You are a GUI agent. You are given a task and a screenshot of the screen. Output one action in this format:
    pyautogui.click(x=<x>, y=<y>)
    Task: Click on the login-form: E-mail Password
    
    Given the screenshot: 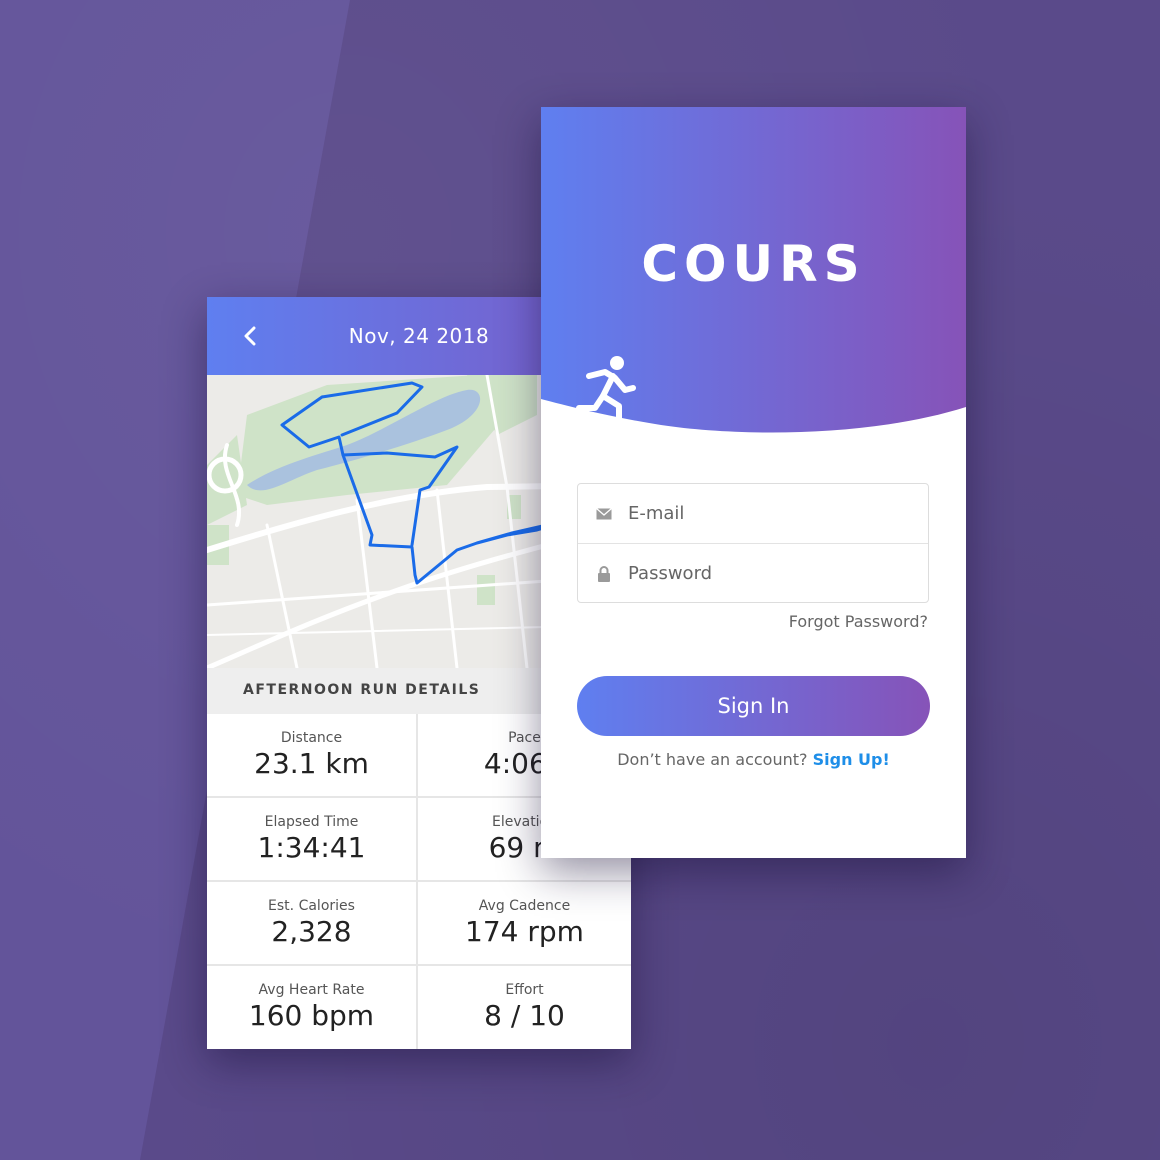 What is the action you would take?
    pyautogui.click(x=753, y=543)
    